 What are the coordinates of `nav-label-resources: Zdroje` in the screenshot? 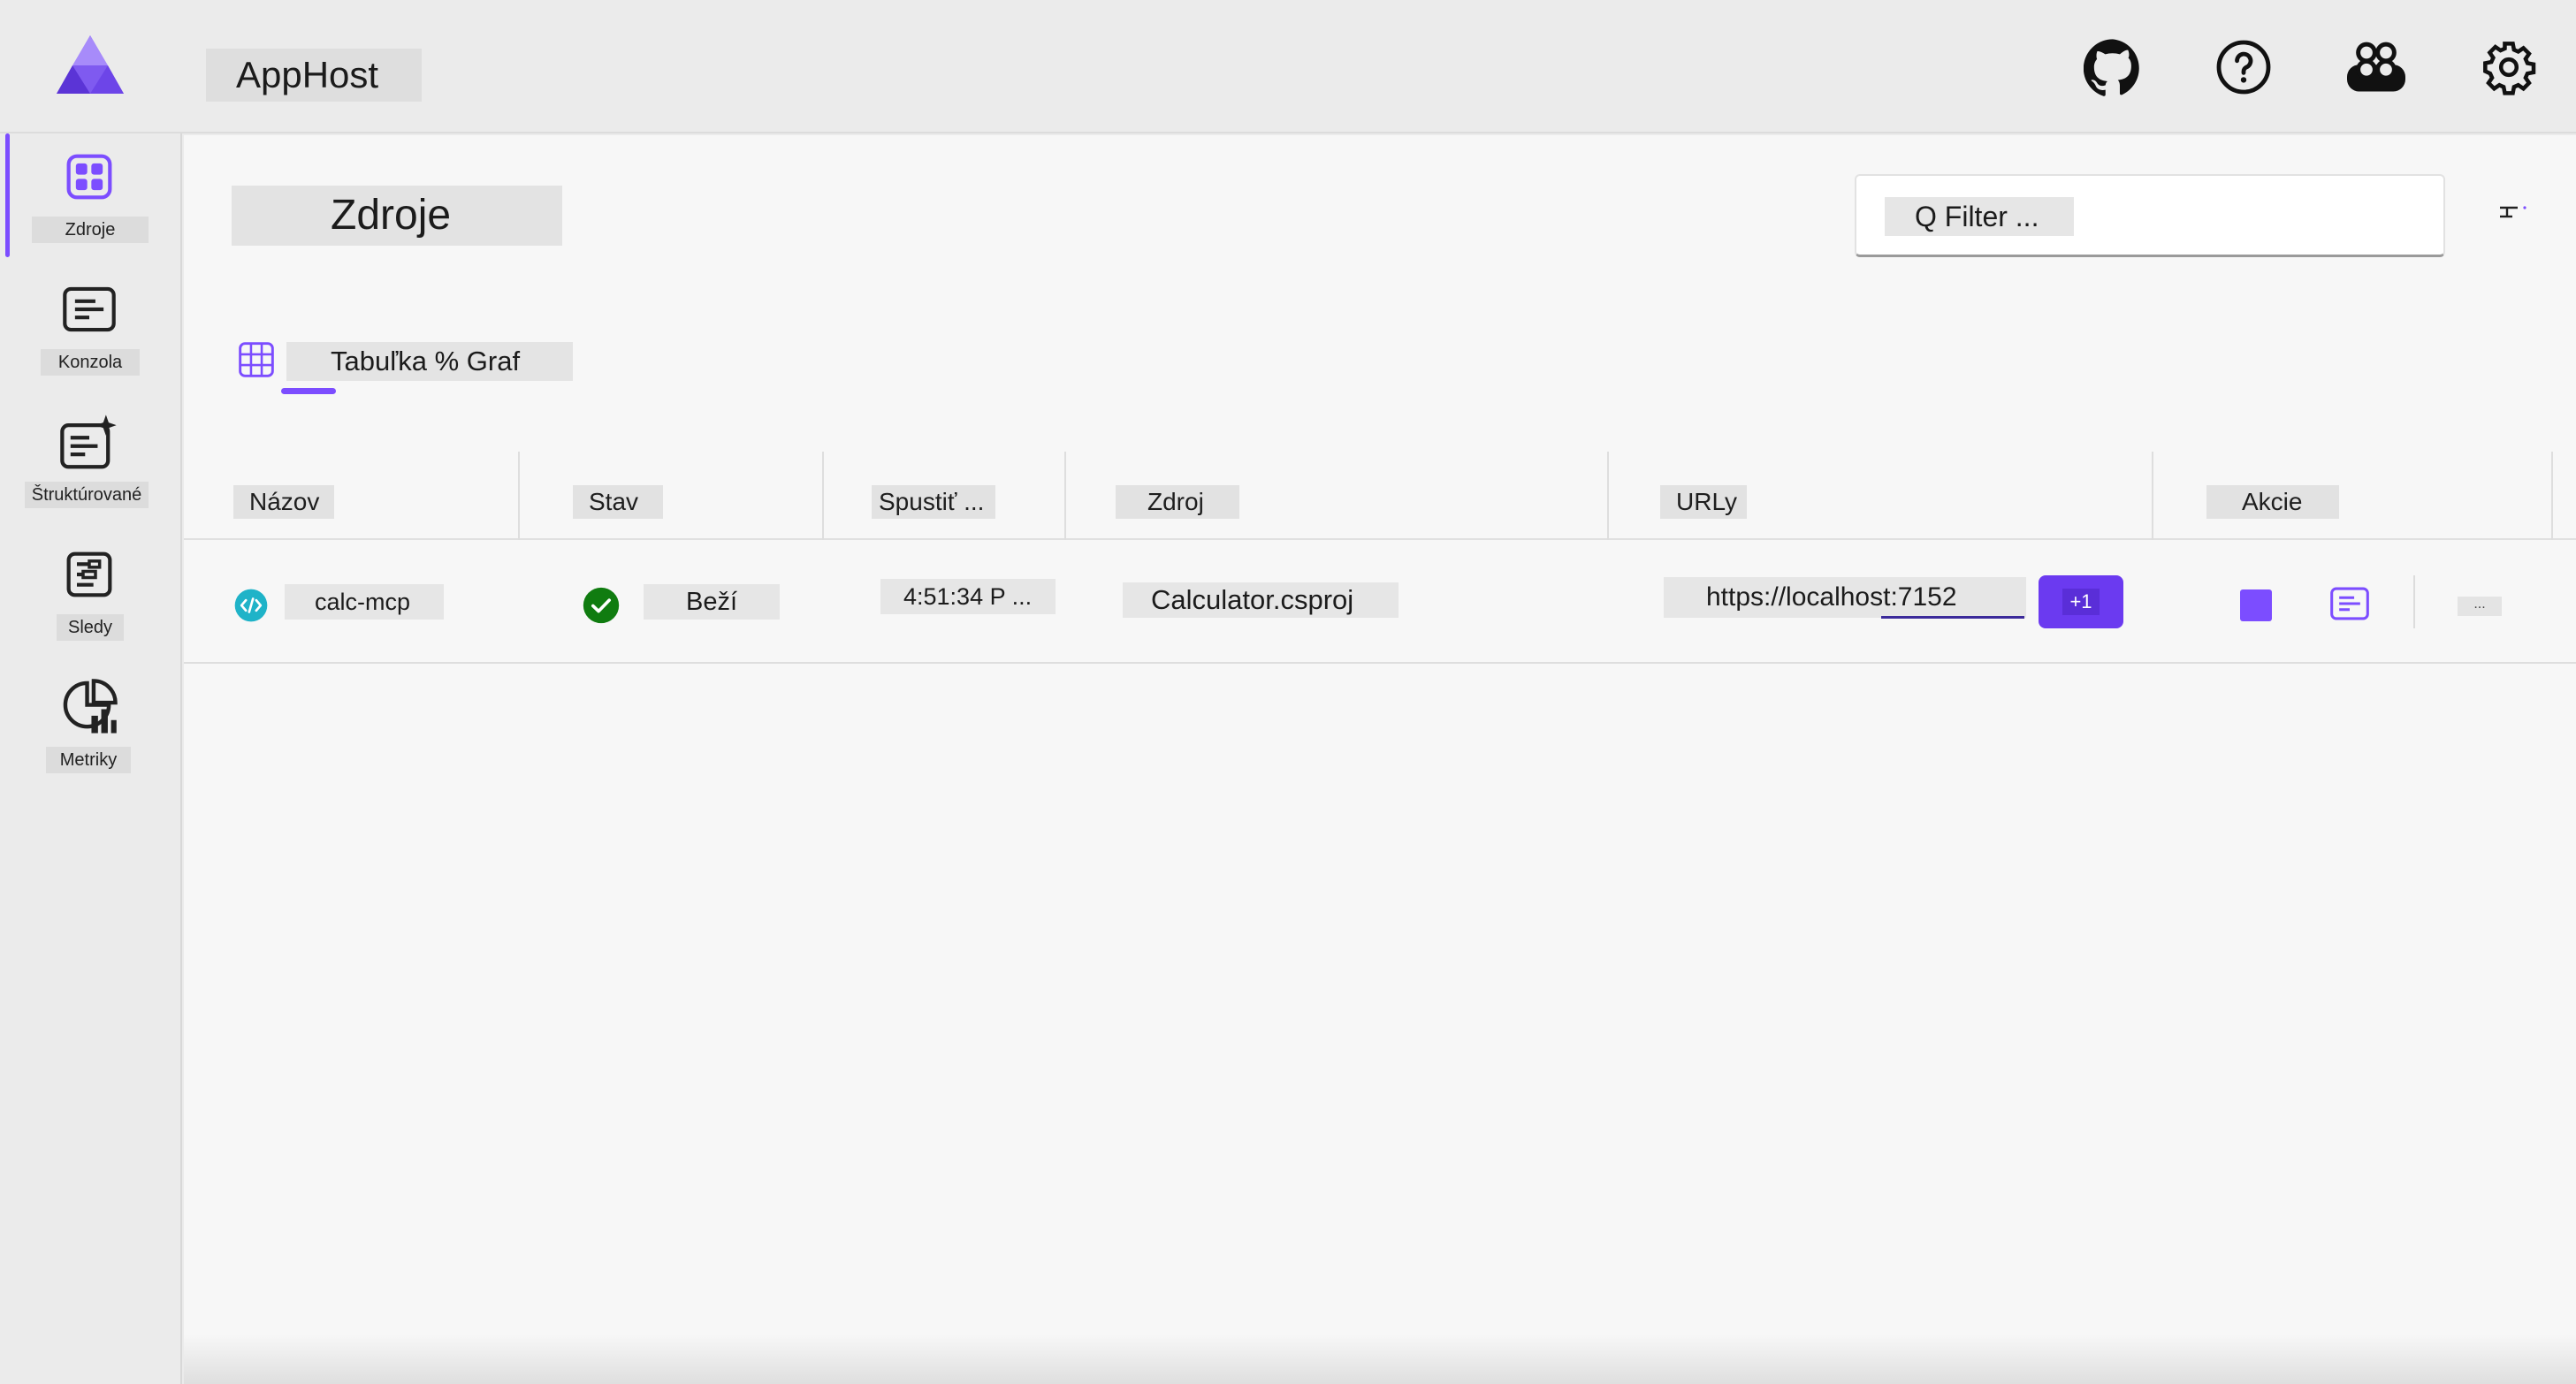 It's located at (90, 230).